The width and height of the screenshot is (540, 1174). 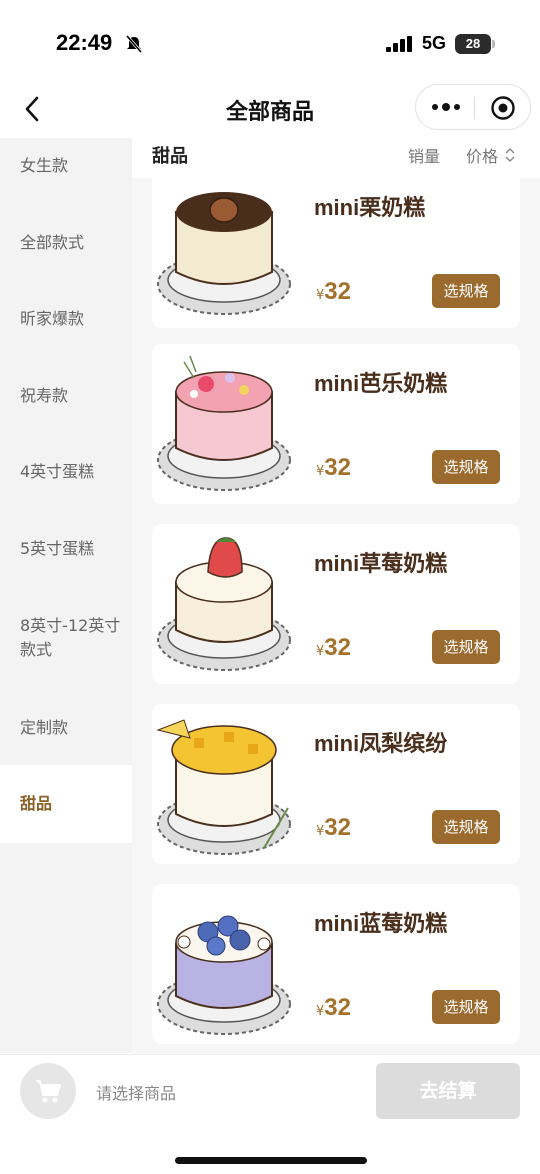 What do you see at coordinates (370, 207) in the screenshot?
I see `product-name: mini栗奶糕` at bounding box center [370, 207].